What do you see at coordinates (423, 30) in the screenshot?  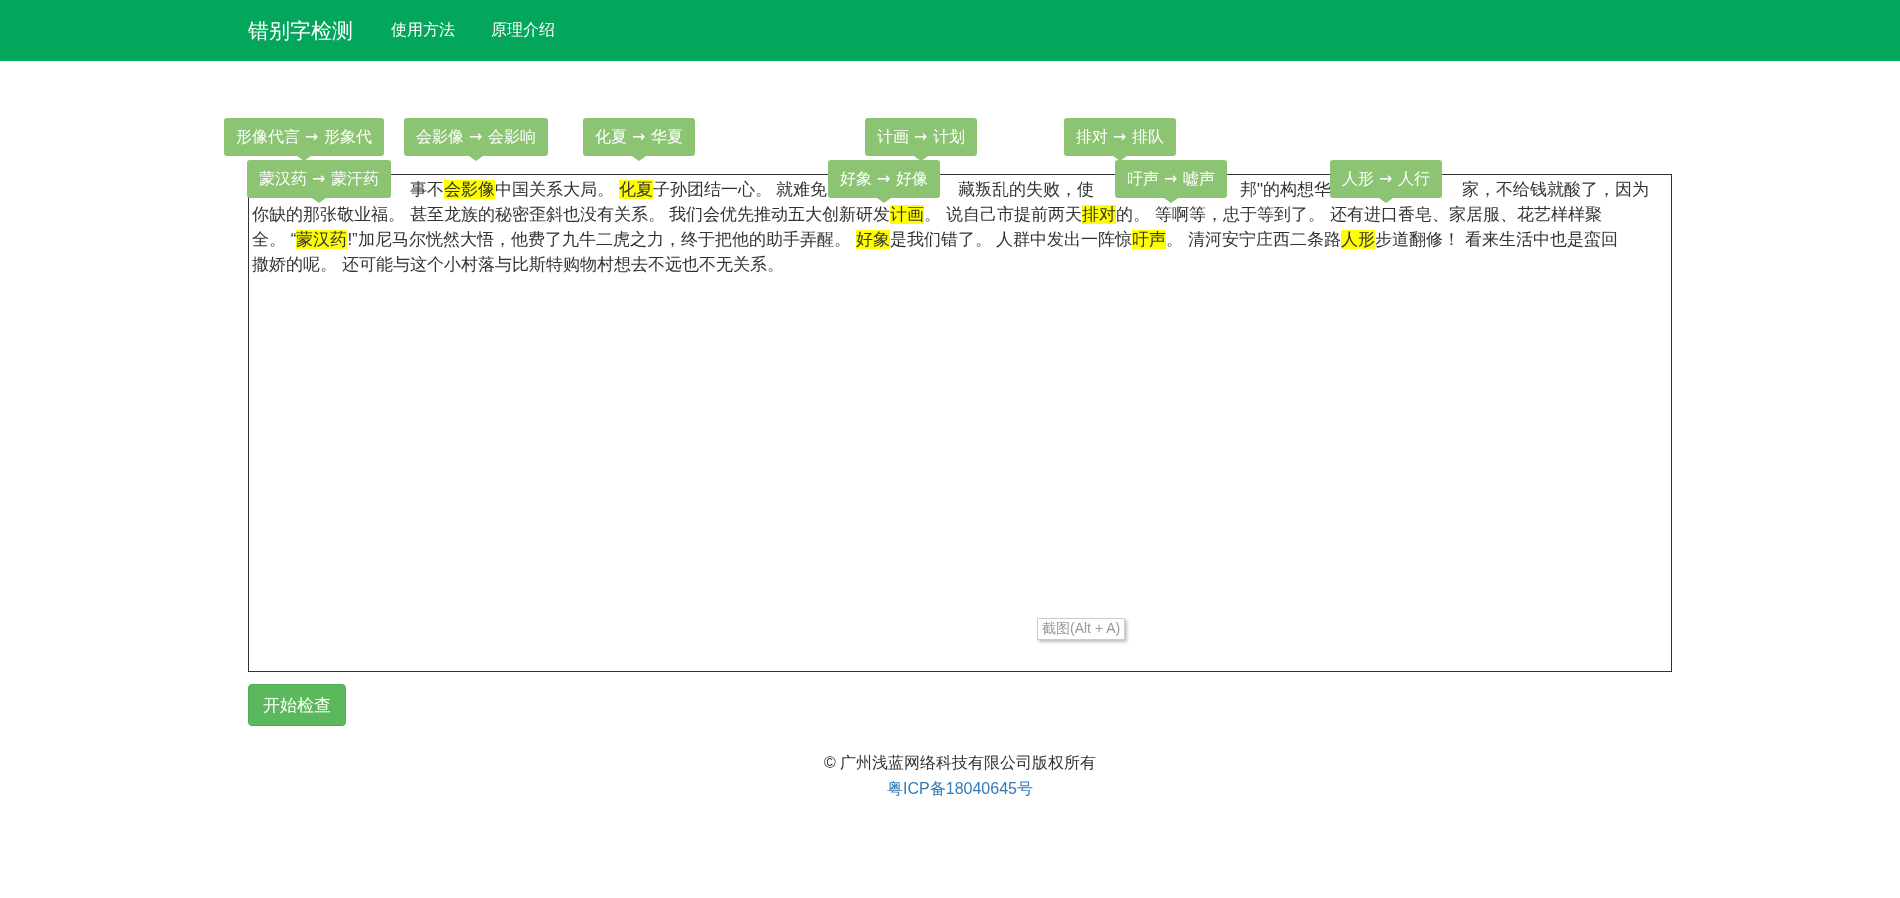 I see `nav-link: 使用方法` at bounding box center [423, 30].